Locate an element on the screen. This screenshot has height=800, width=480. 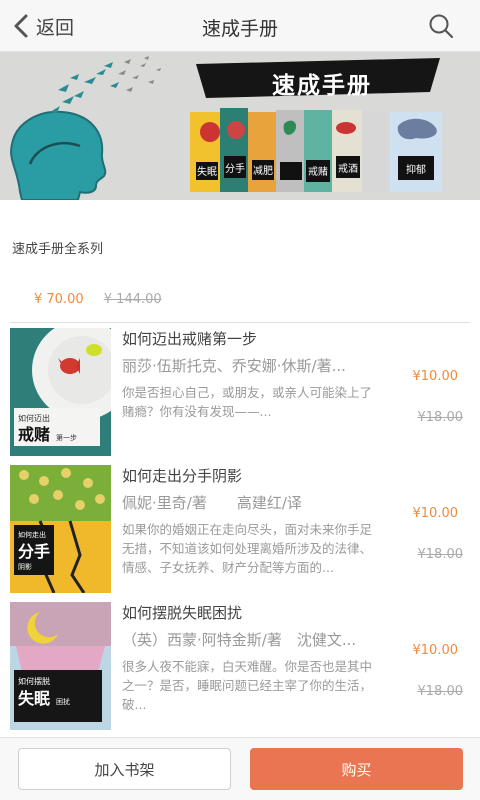
svg-text: 戒赌 is located at coordinates (318, 171).